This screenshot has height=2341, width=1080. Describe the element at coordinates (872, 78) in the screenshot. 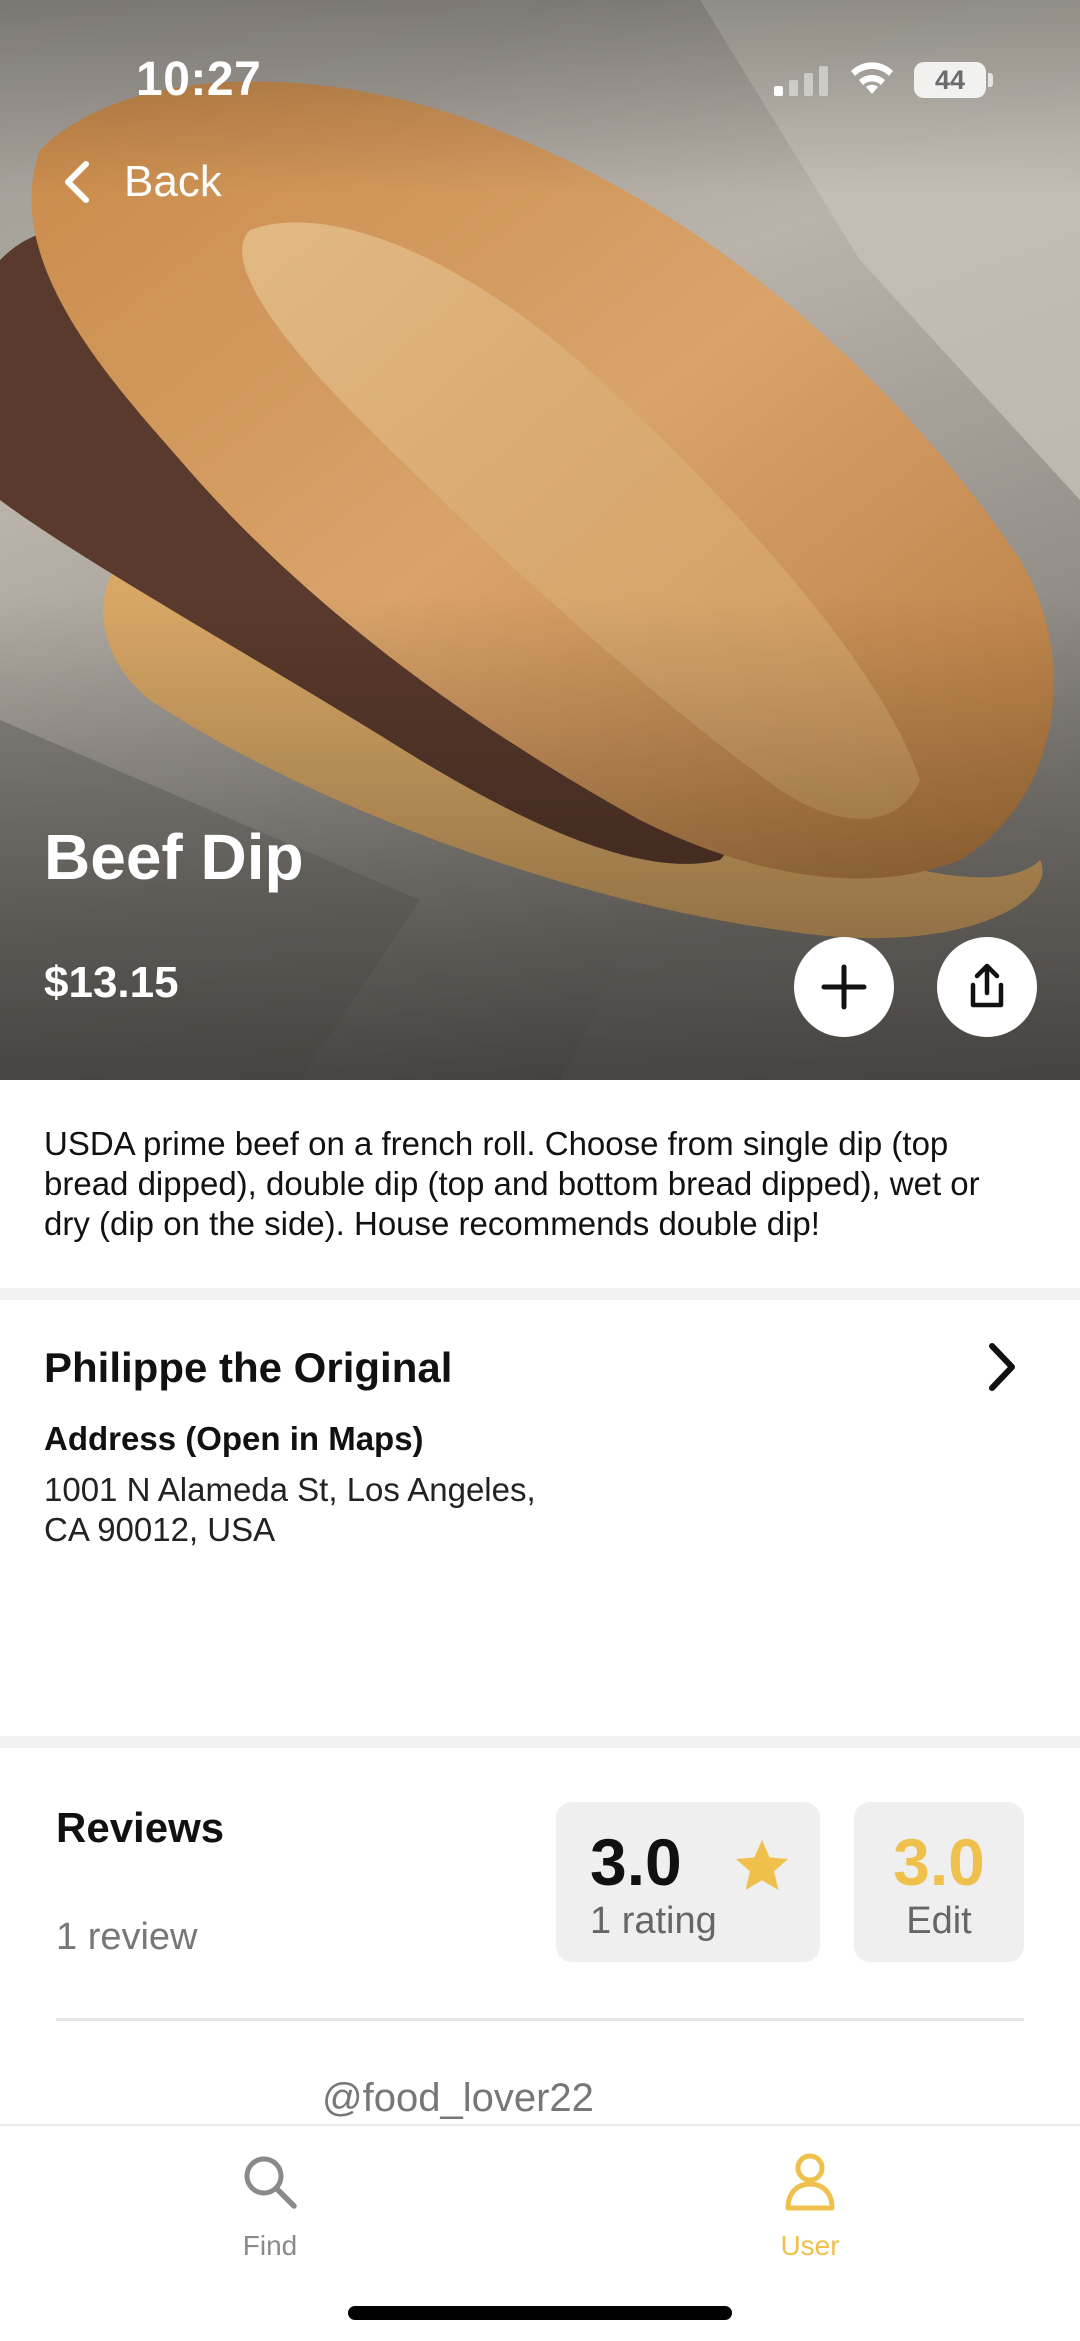

I see `wifi-icon` at that location.